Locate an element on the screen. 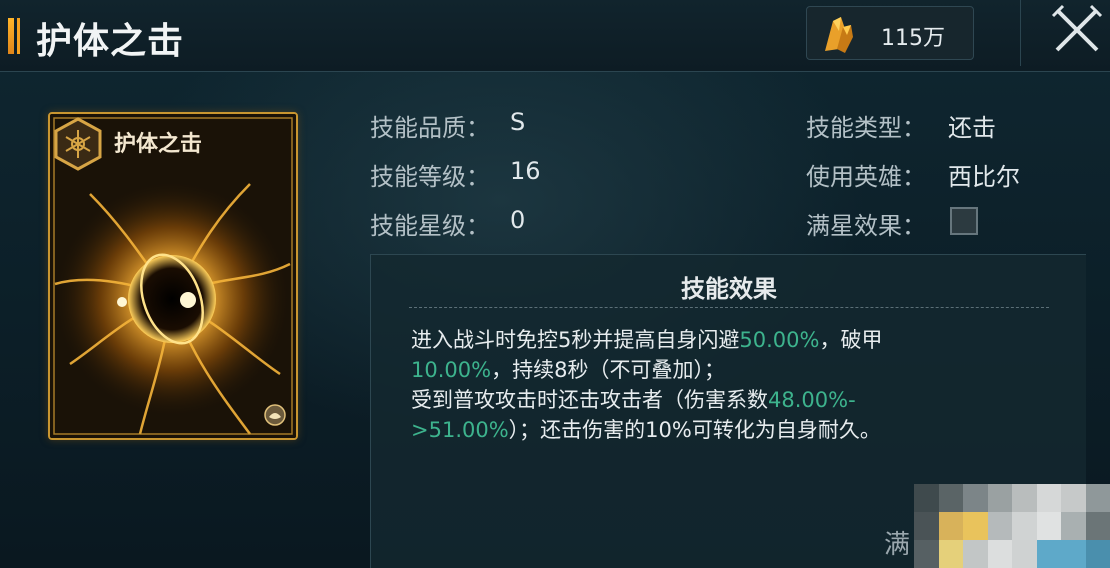 The image size is (1110, 568). stat-label-level: 技能等级： is located at coordinates (430, 177).